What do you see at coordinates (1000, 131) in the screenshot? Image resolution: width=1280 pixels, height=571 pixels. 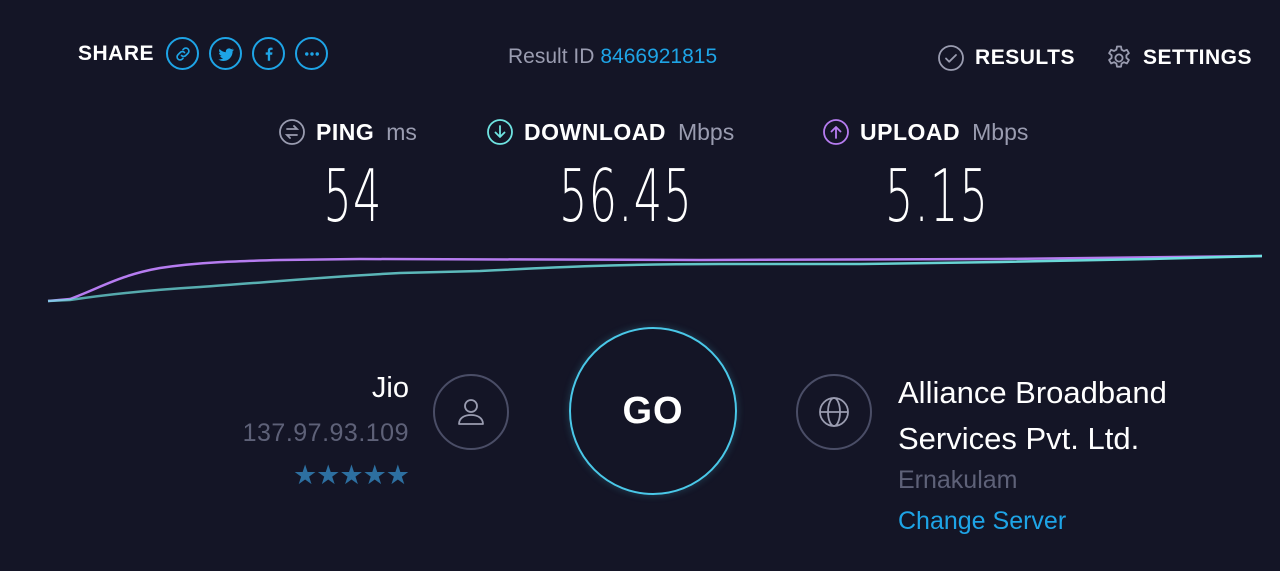 I see `upload-unit: Mbps` at bounding box center [1000, 131].